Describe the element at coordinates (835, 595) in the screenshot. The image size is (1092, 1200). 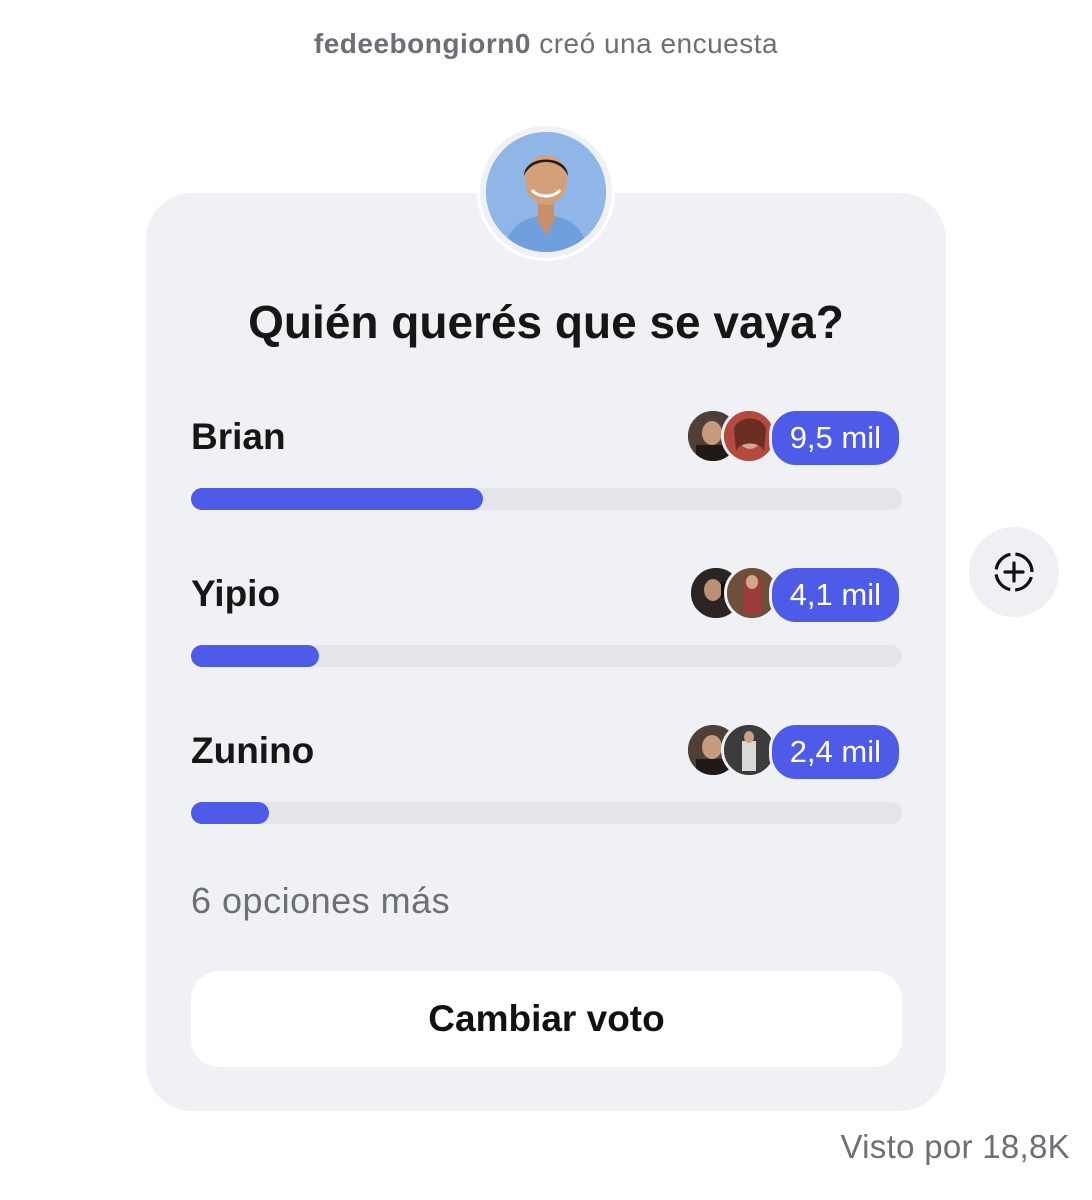
I see `vote-count-badge: 4,1 mil` at that location.